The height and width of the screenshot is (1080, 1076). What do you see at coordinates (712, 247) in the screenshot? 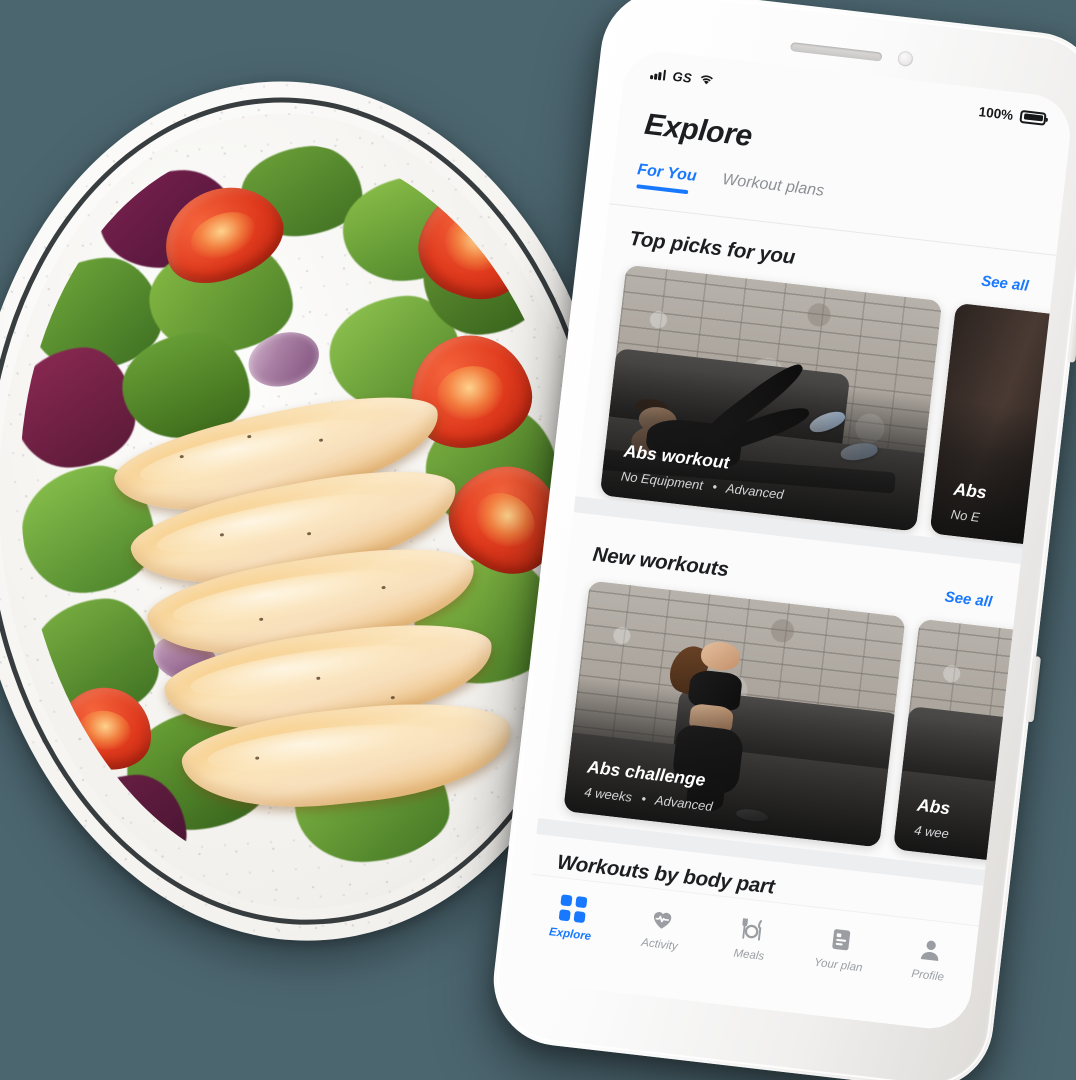
I see `section-title: Top picks for you` at bounding box center [712, 247].